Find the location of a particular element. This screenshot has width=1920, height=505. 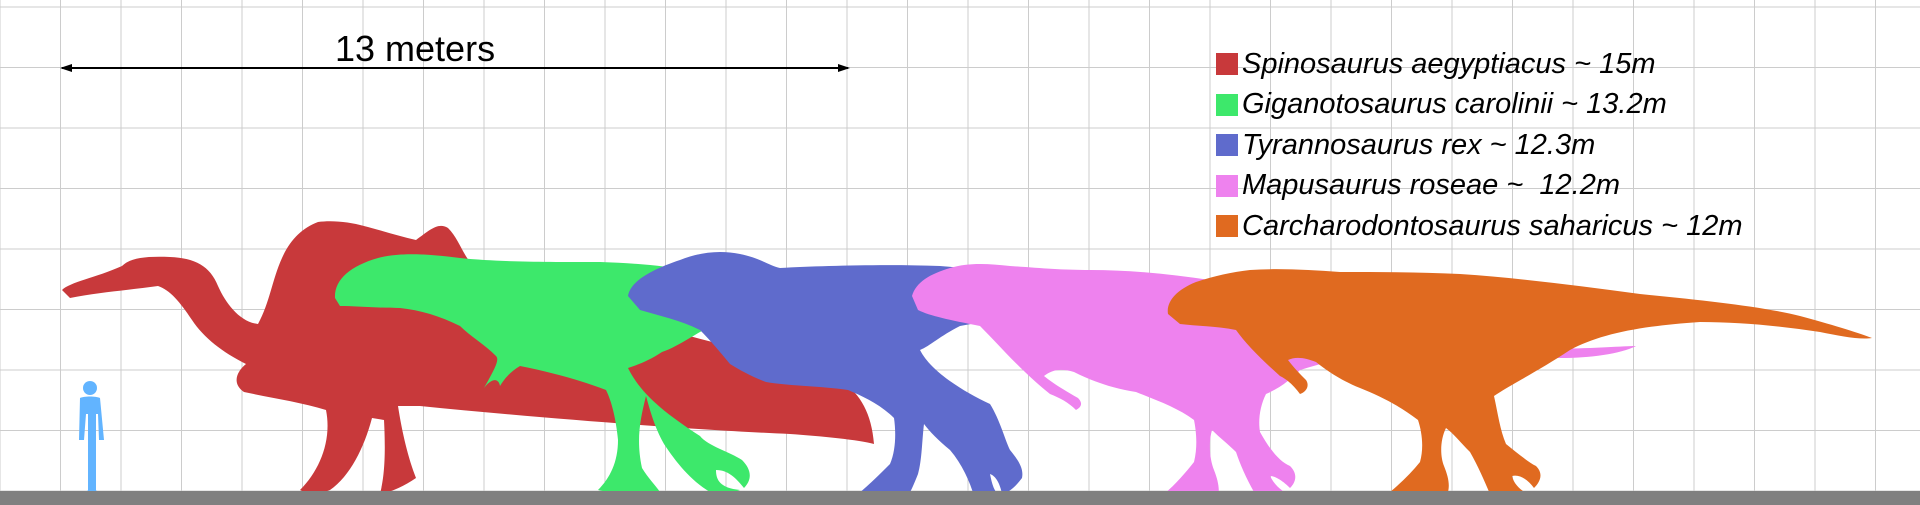

human-silhouette is located at coordinates (91, 437).